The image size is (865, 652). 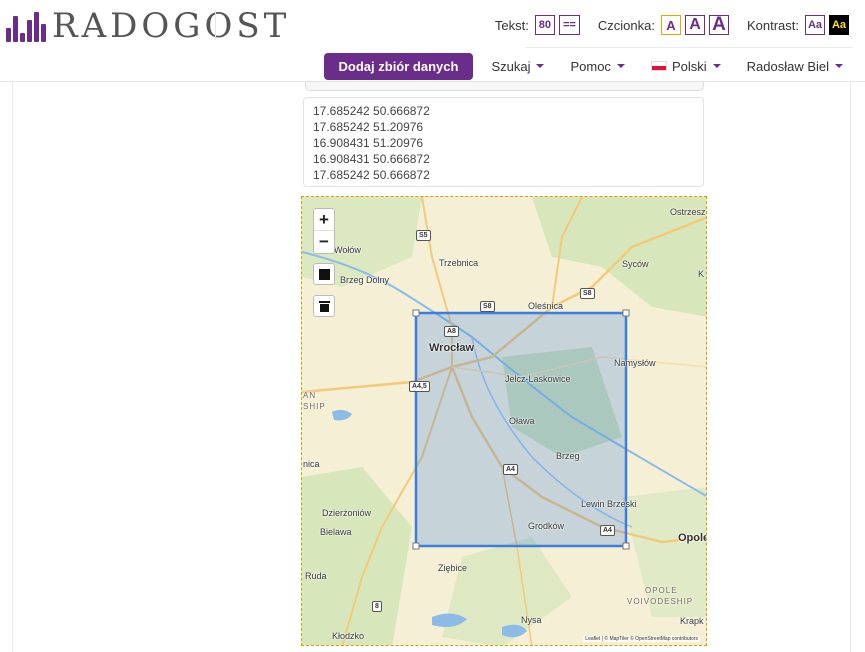 What do you see at coordinates (348, 636) in the screenshot?
I see `map-label: Kłodzko` at bounding box center [348, 636].